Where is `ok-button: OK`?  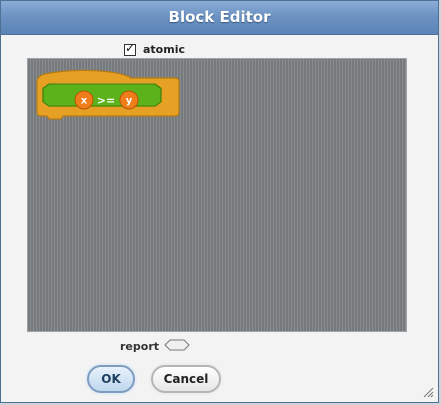 ok-button: OK is located at coordinates (111, 379).